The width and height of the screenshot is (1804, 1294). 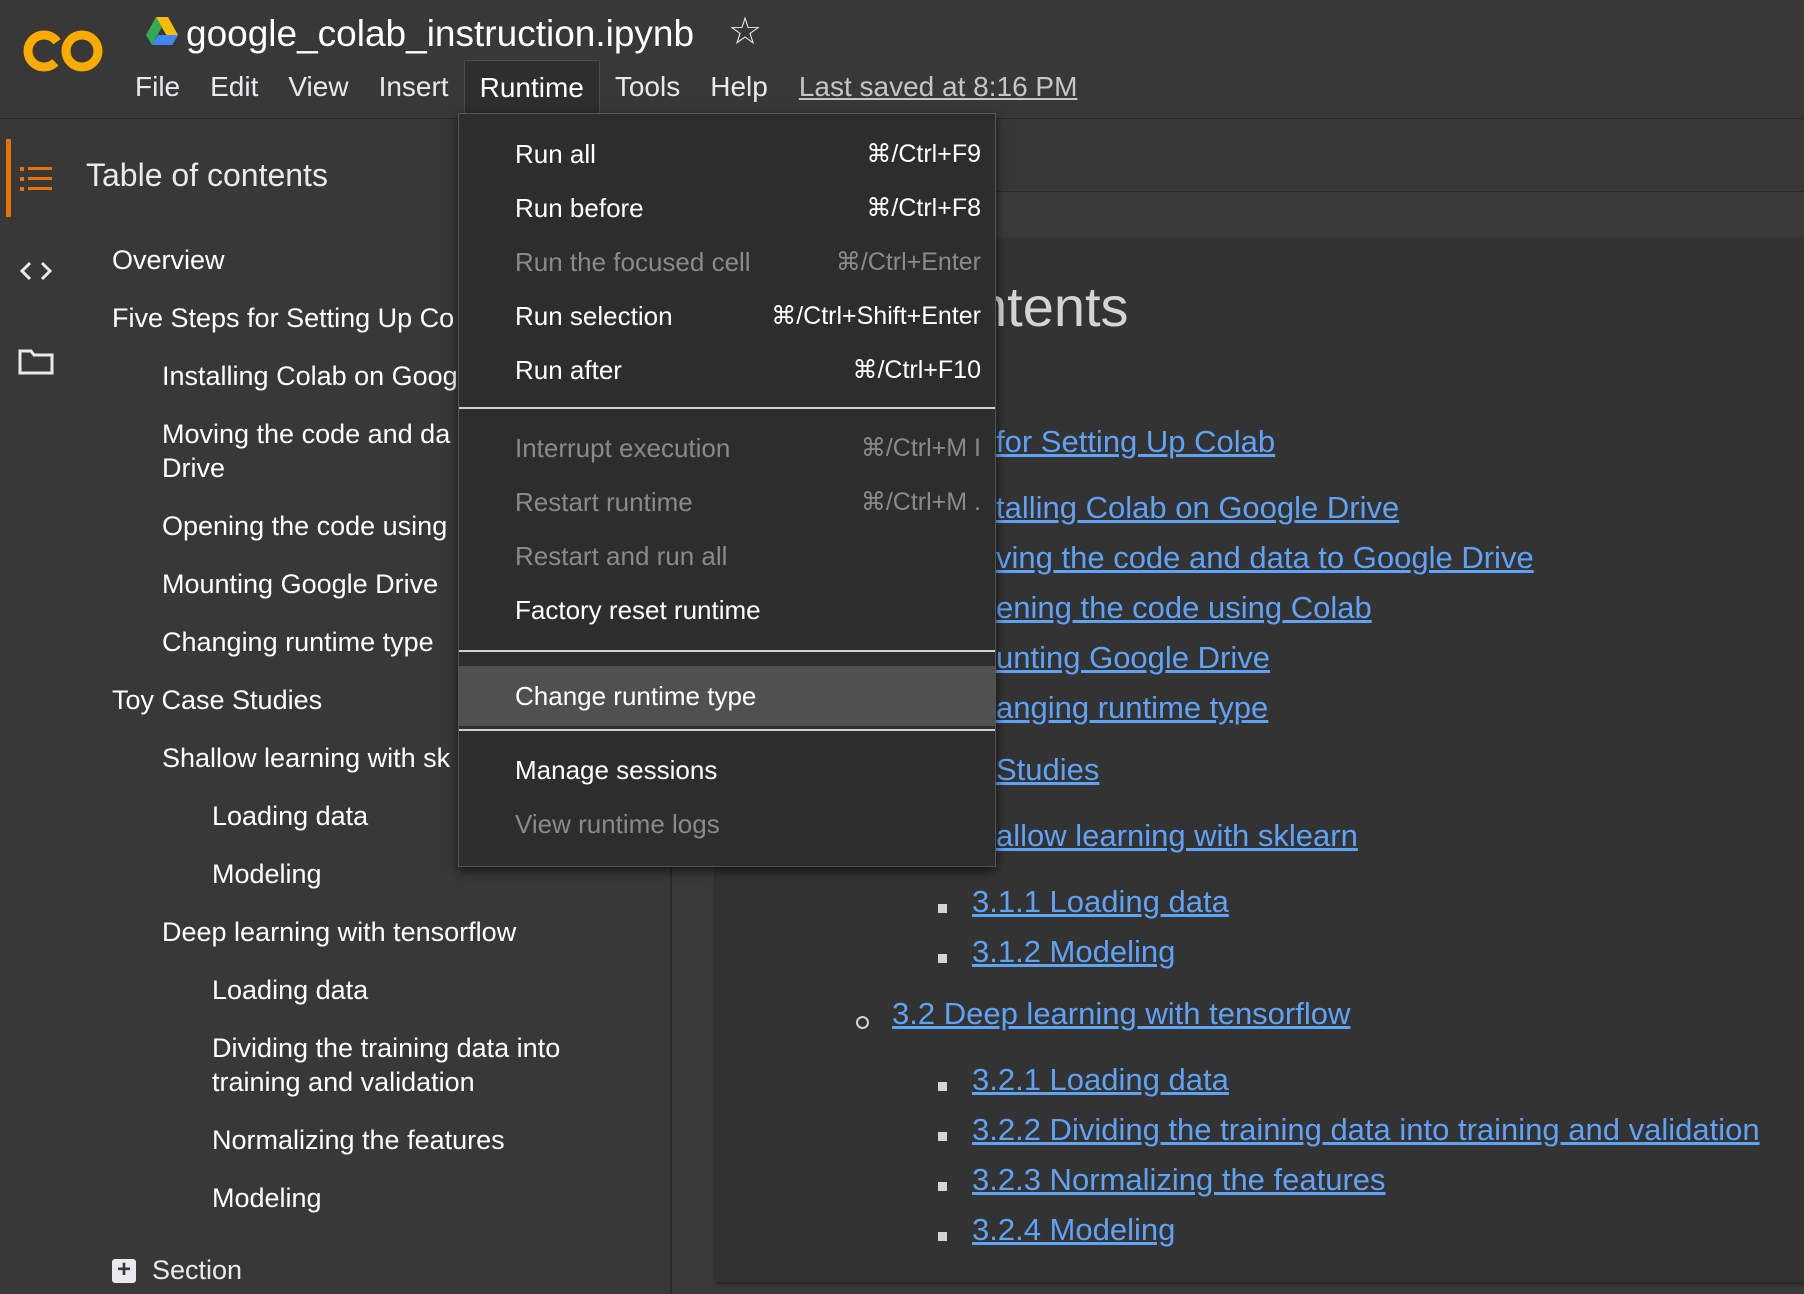 I want to click on menu-item-label: Run after, so click(x=568, y=370).